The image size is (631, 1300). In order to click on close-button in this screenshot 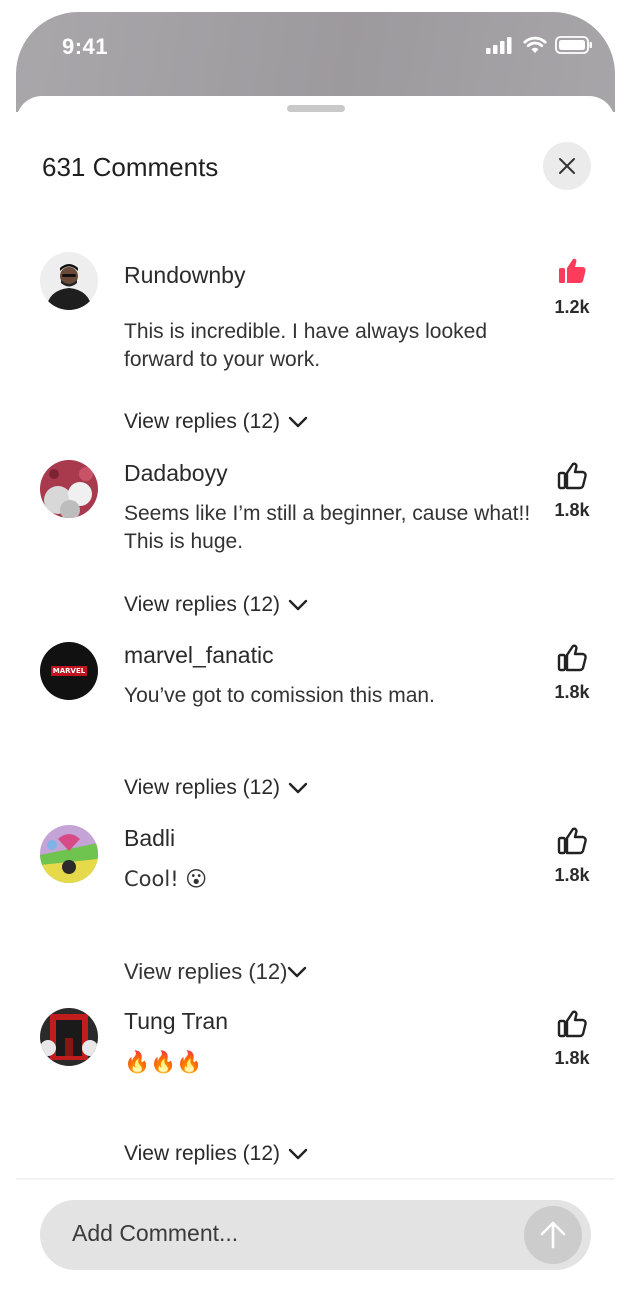, I will do `click(567, 166)`.